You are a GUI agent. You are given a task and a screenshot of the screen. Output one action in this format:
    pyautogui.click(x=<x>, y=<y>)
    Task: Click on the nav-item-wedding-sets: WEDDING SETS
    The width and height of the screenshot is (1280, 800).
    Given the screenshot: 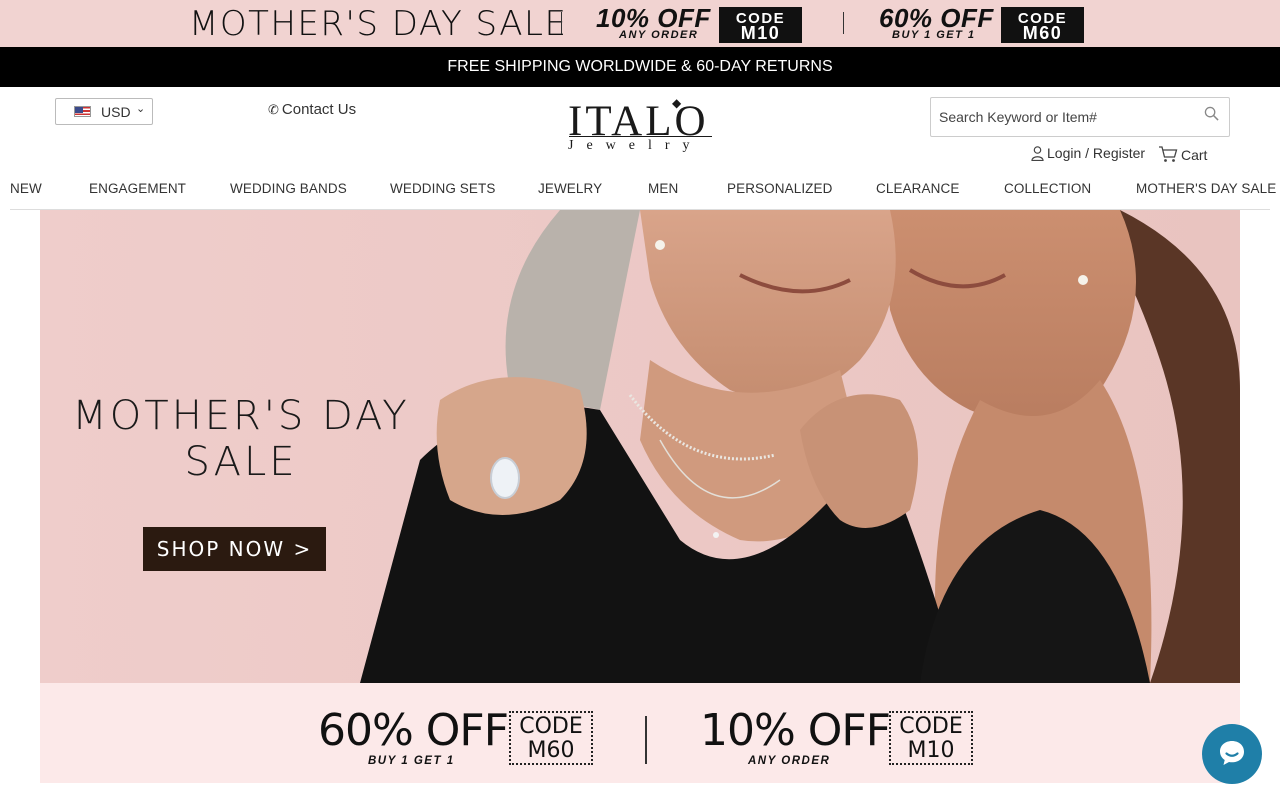 What is the action you would take?
    pyautogui.click(x=442, y=188)
    